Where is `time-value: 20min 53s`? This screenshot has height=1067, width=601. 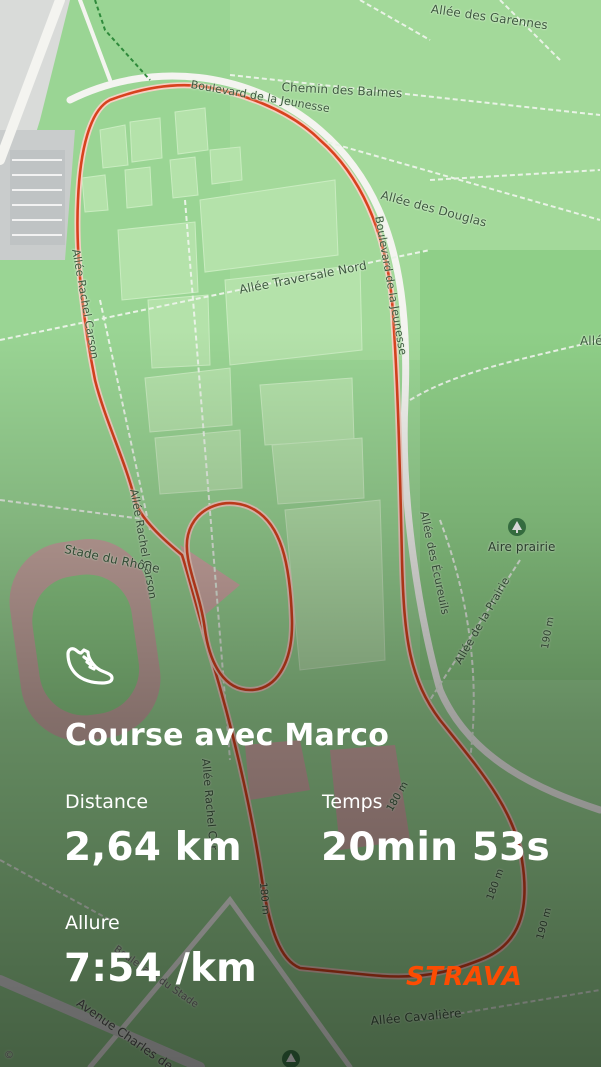
time-value: 20min 53s is located at coordinates (435, 847).